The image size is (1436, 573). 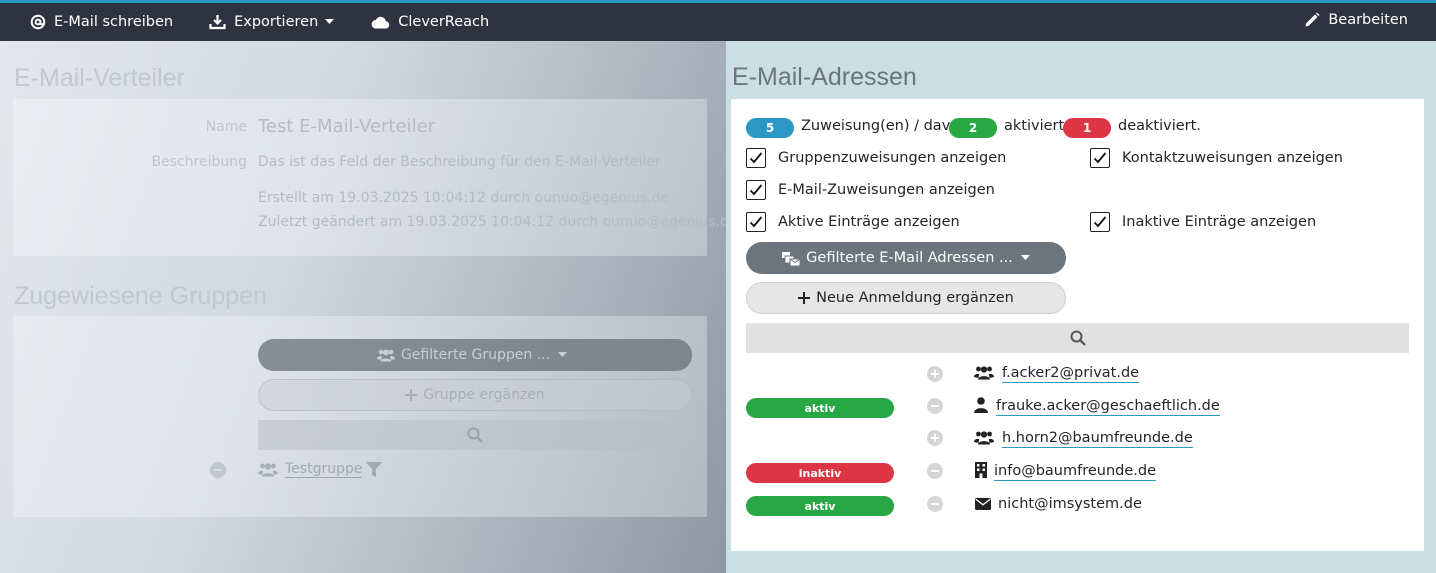 I want to click on group-assignments-checkbox, so click(x=756, y=158).